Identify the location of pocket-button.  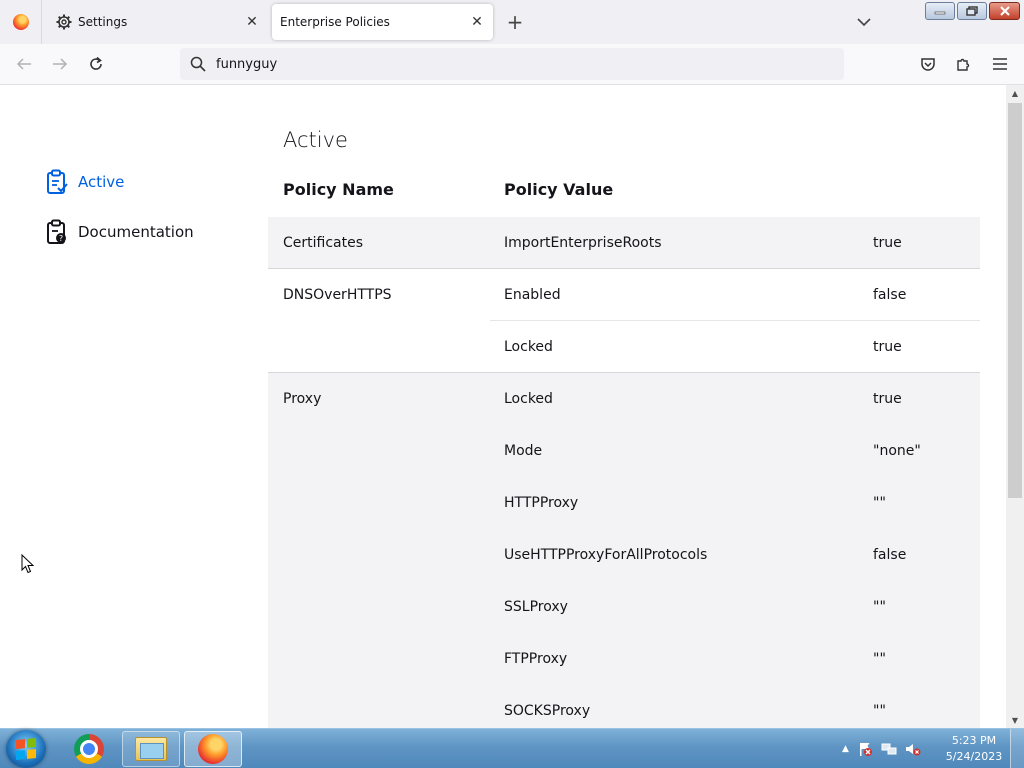
(928, 64).